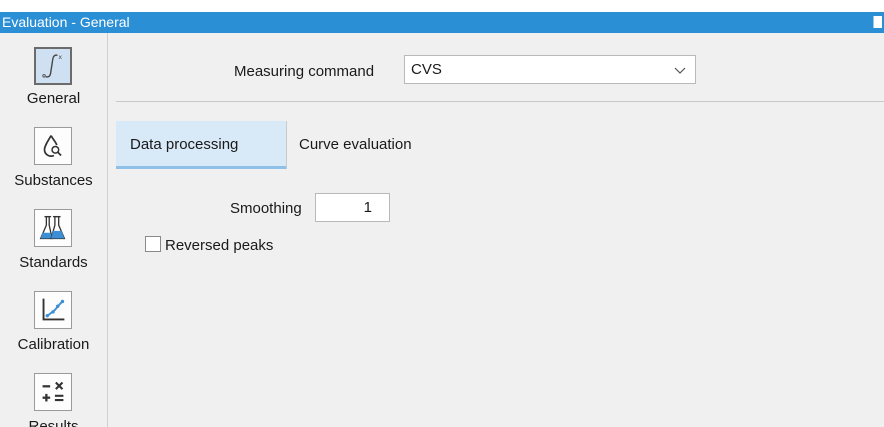 The image size is (884, 427). I want to click on sidebar-item-label: Substances, so click(53, 180).